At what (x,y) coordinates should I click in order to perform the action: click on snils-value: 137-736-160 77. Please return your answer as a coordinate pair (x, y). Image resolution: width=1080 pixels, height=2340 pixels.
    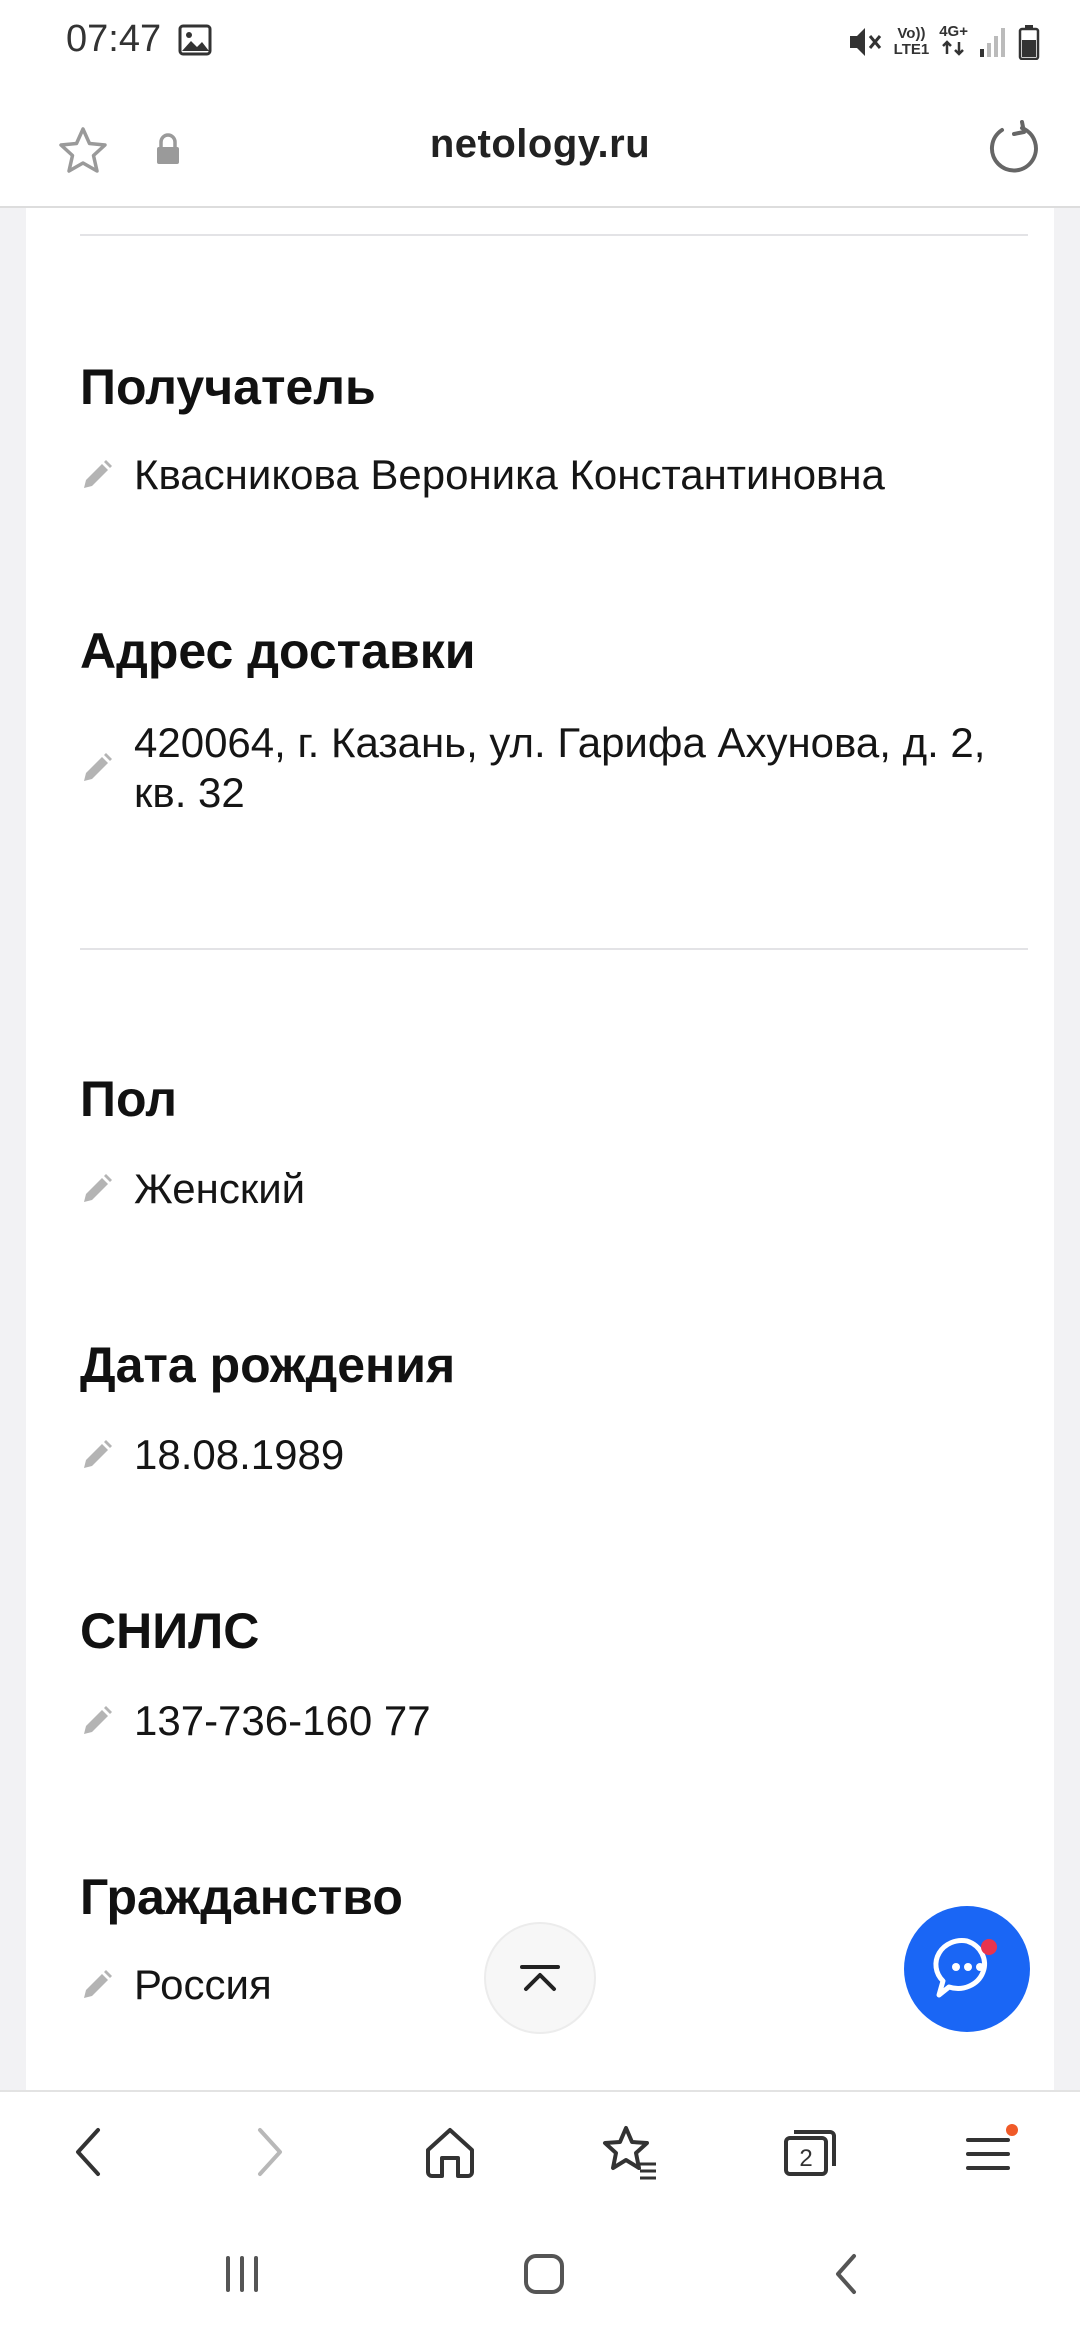
    Looking at the image, I should click on (282, 1720).